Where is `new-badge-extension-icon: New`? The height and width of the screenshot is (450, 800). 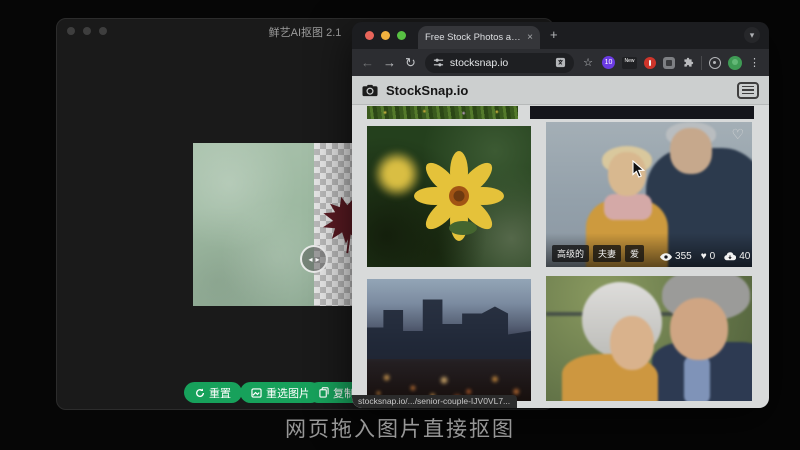 new-badge-extension-icon: New is located at coordinates (629, 62).